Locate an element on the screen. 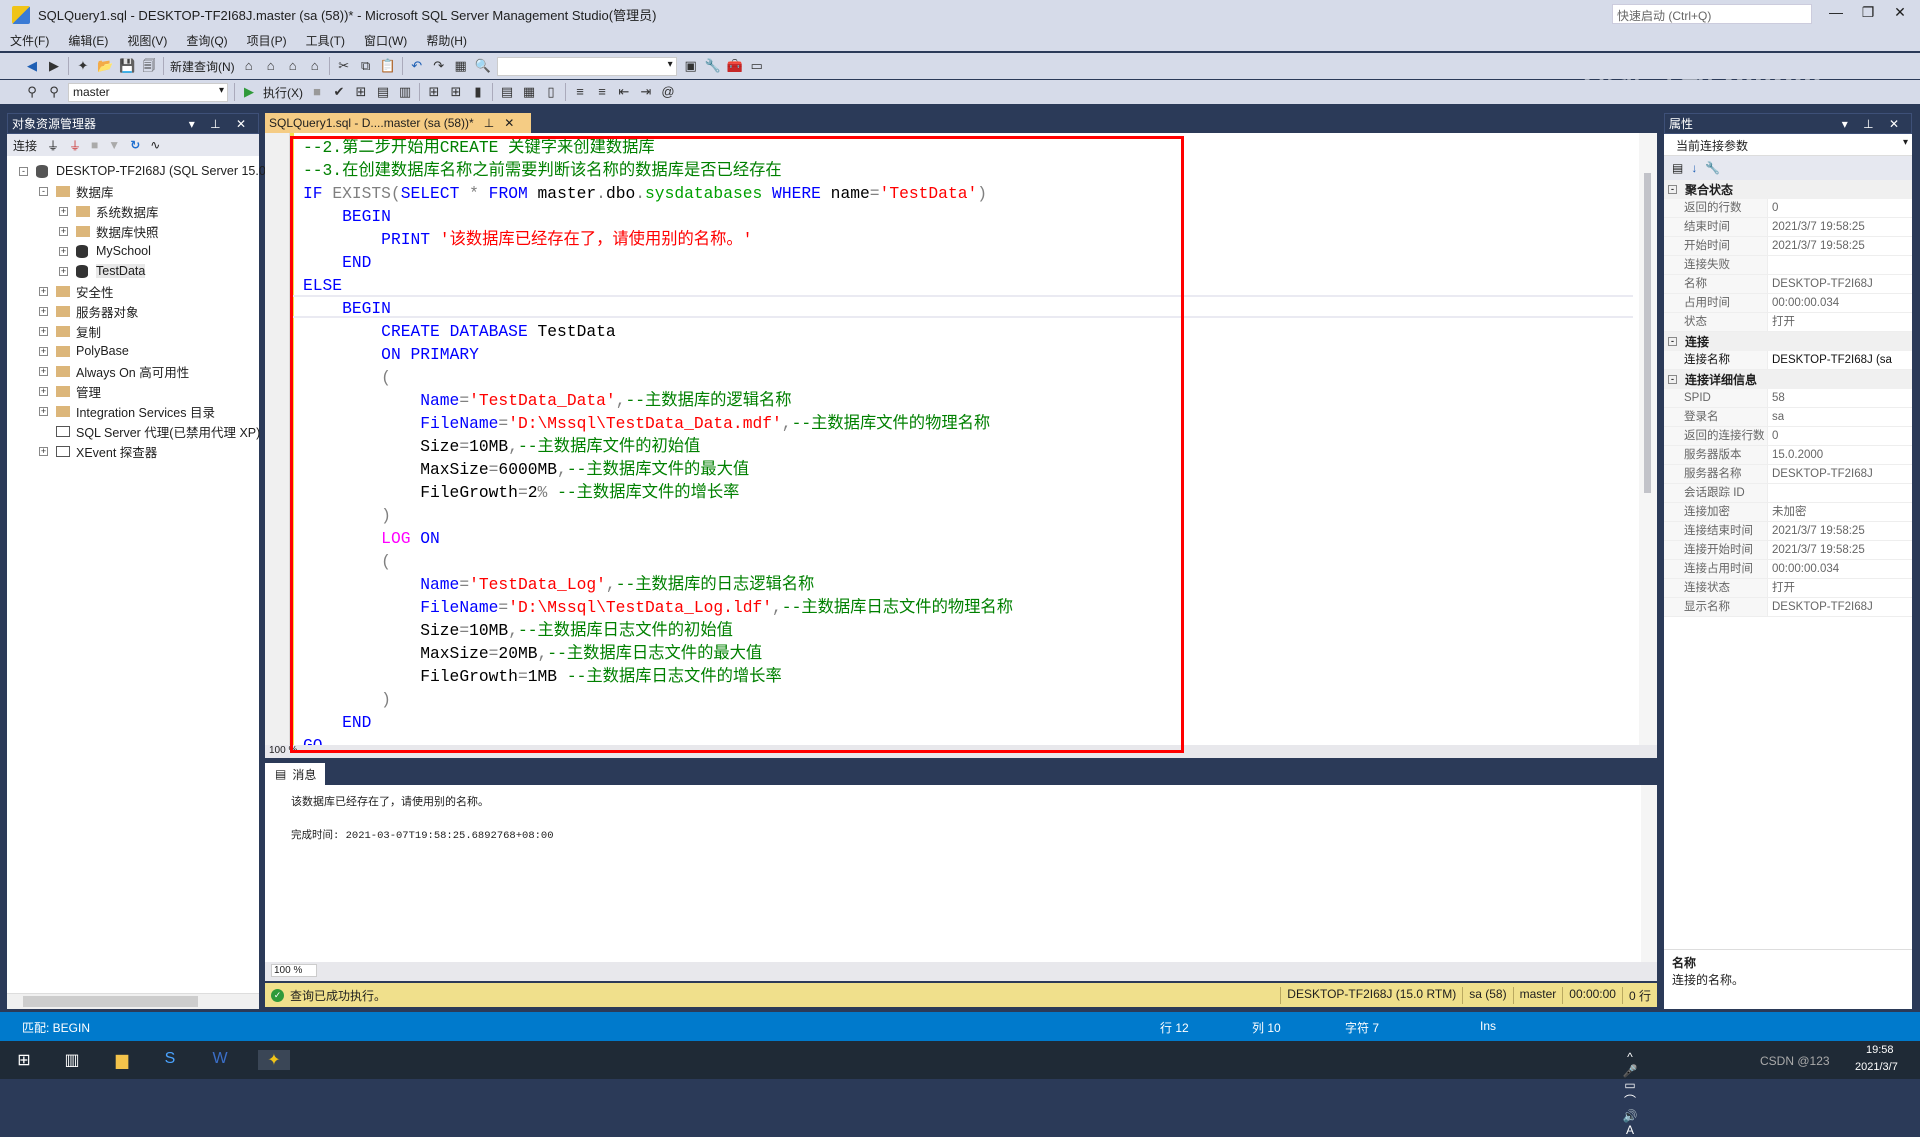  property-row: 返回的行数 0 is located at coordinates (1788, 208).